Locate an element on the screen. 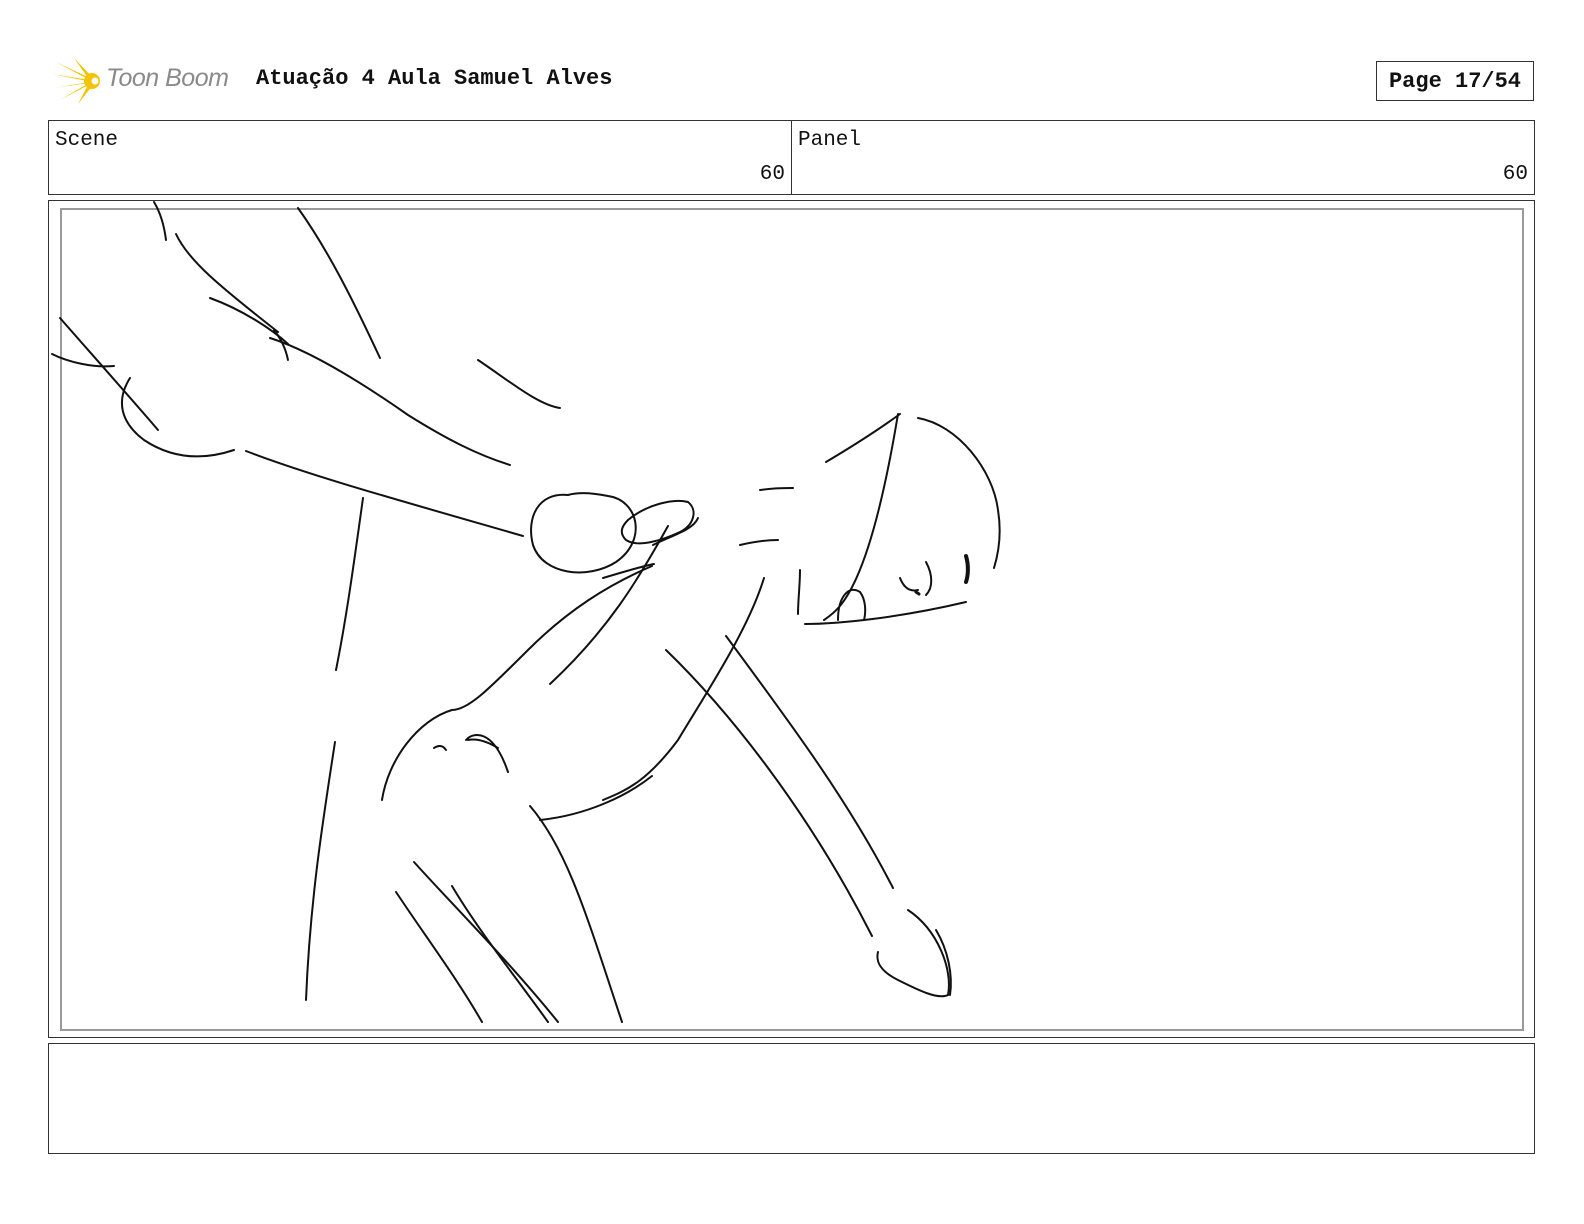 Image resolution: width=1584 pixels, height=1224 pixels. panel-number: 60 is located at coordinates (1515, 174).